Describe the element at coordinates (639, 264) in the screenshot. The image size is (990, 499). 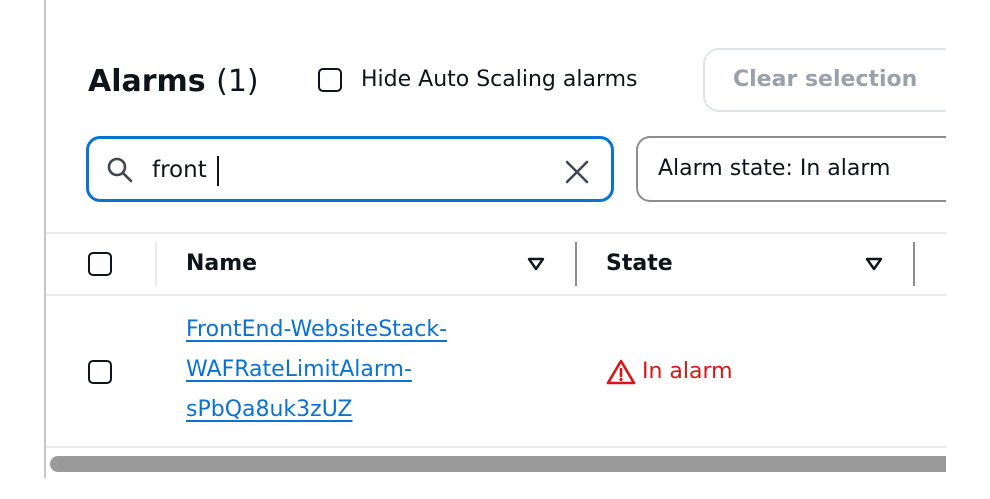
I see `column-header-state: State` at that location.